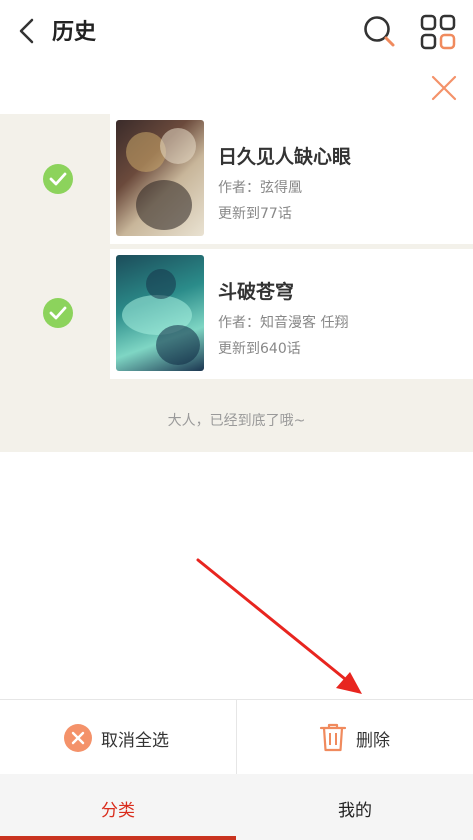 This screenshot has height=840, width=473. I want to click on close-icon, so click(444, 88).